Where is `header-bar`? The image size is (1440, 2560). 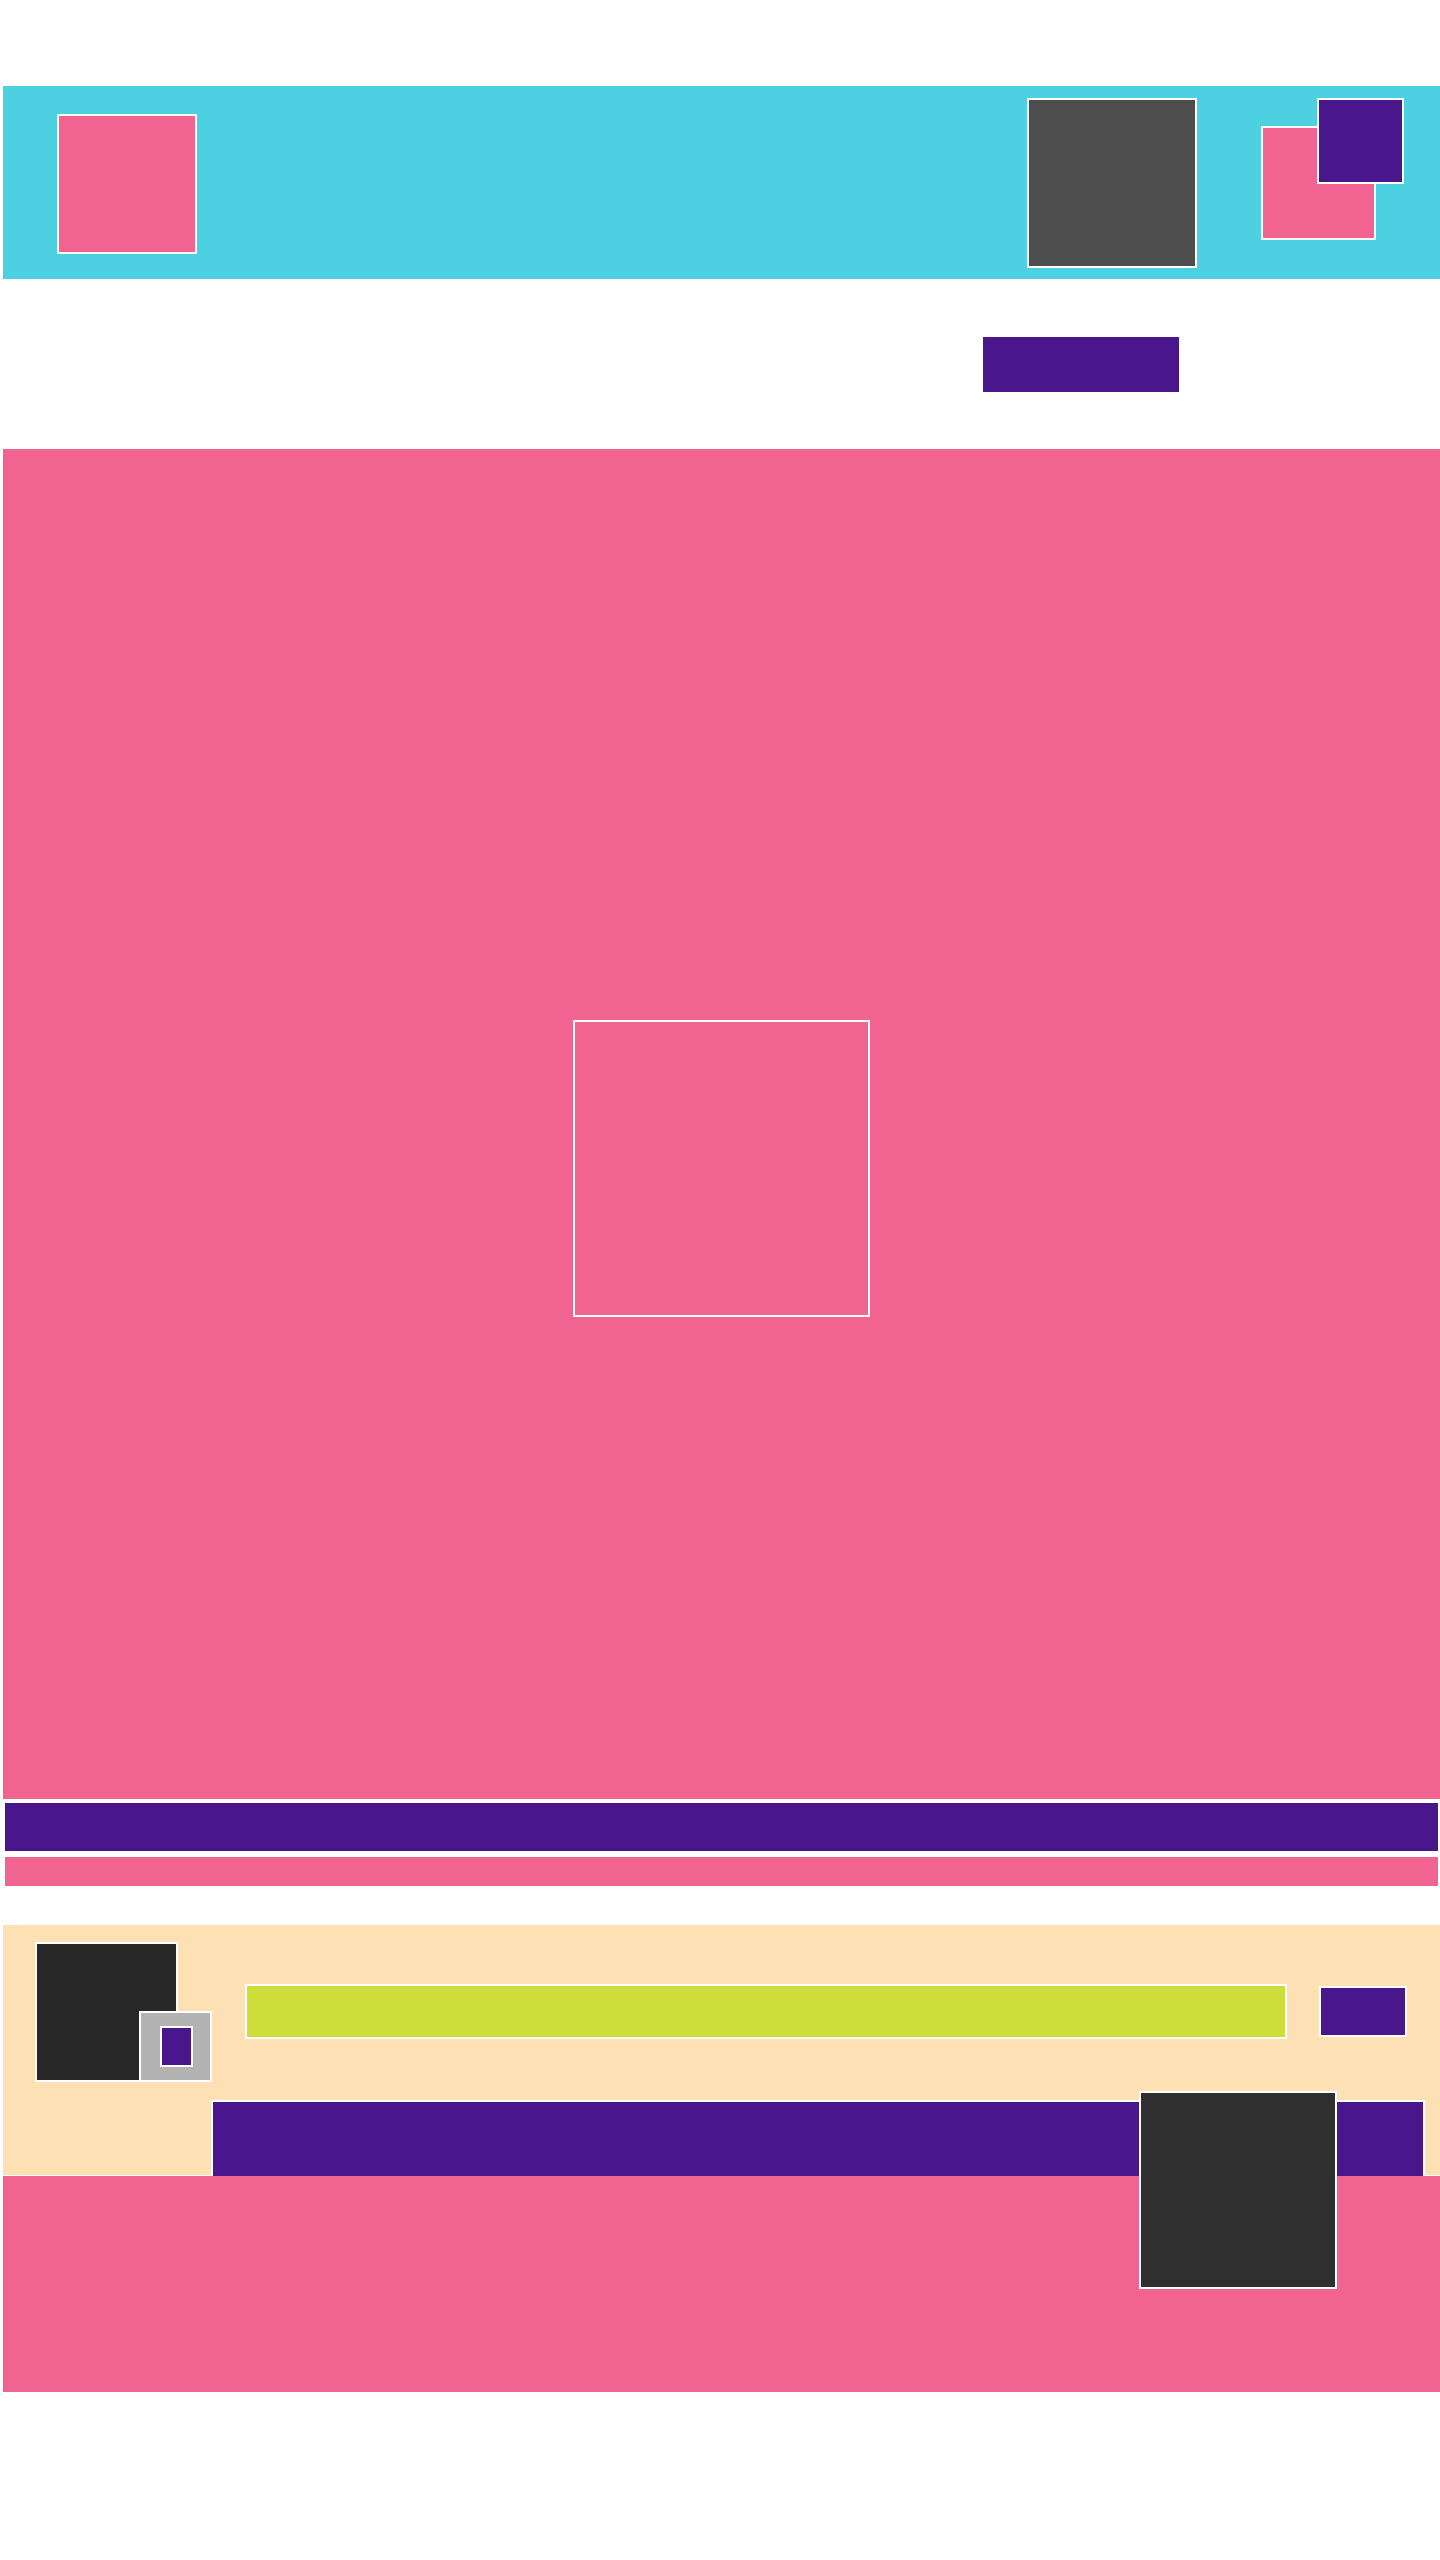 header-bar is located at coordinates (721, 182).